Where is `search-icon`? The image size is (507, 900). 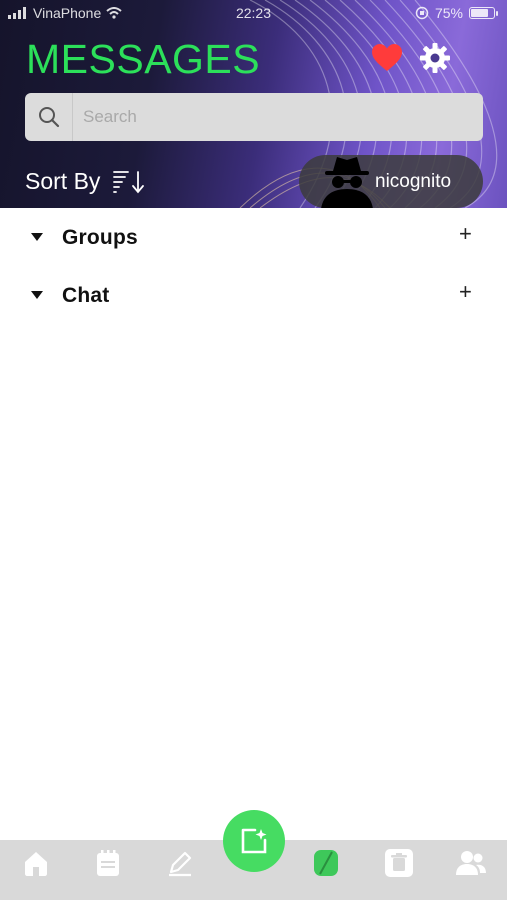 search-icon is located at coordinates (49, 117).